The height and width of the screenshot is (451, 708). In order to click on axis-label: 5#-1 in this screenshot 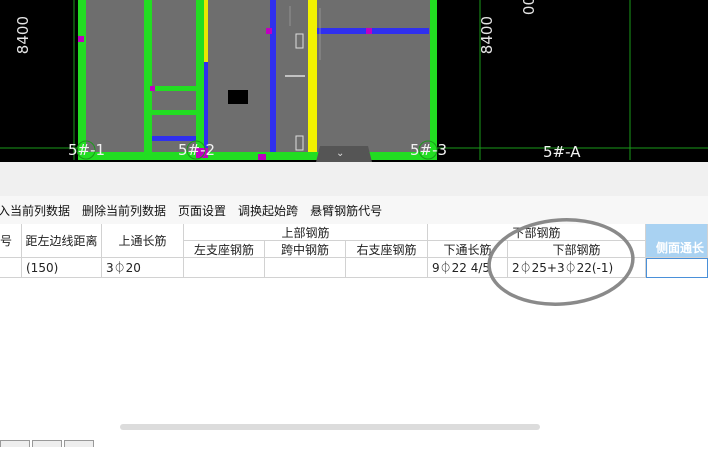, I will do `click(87, 150)`.